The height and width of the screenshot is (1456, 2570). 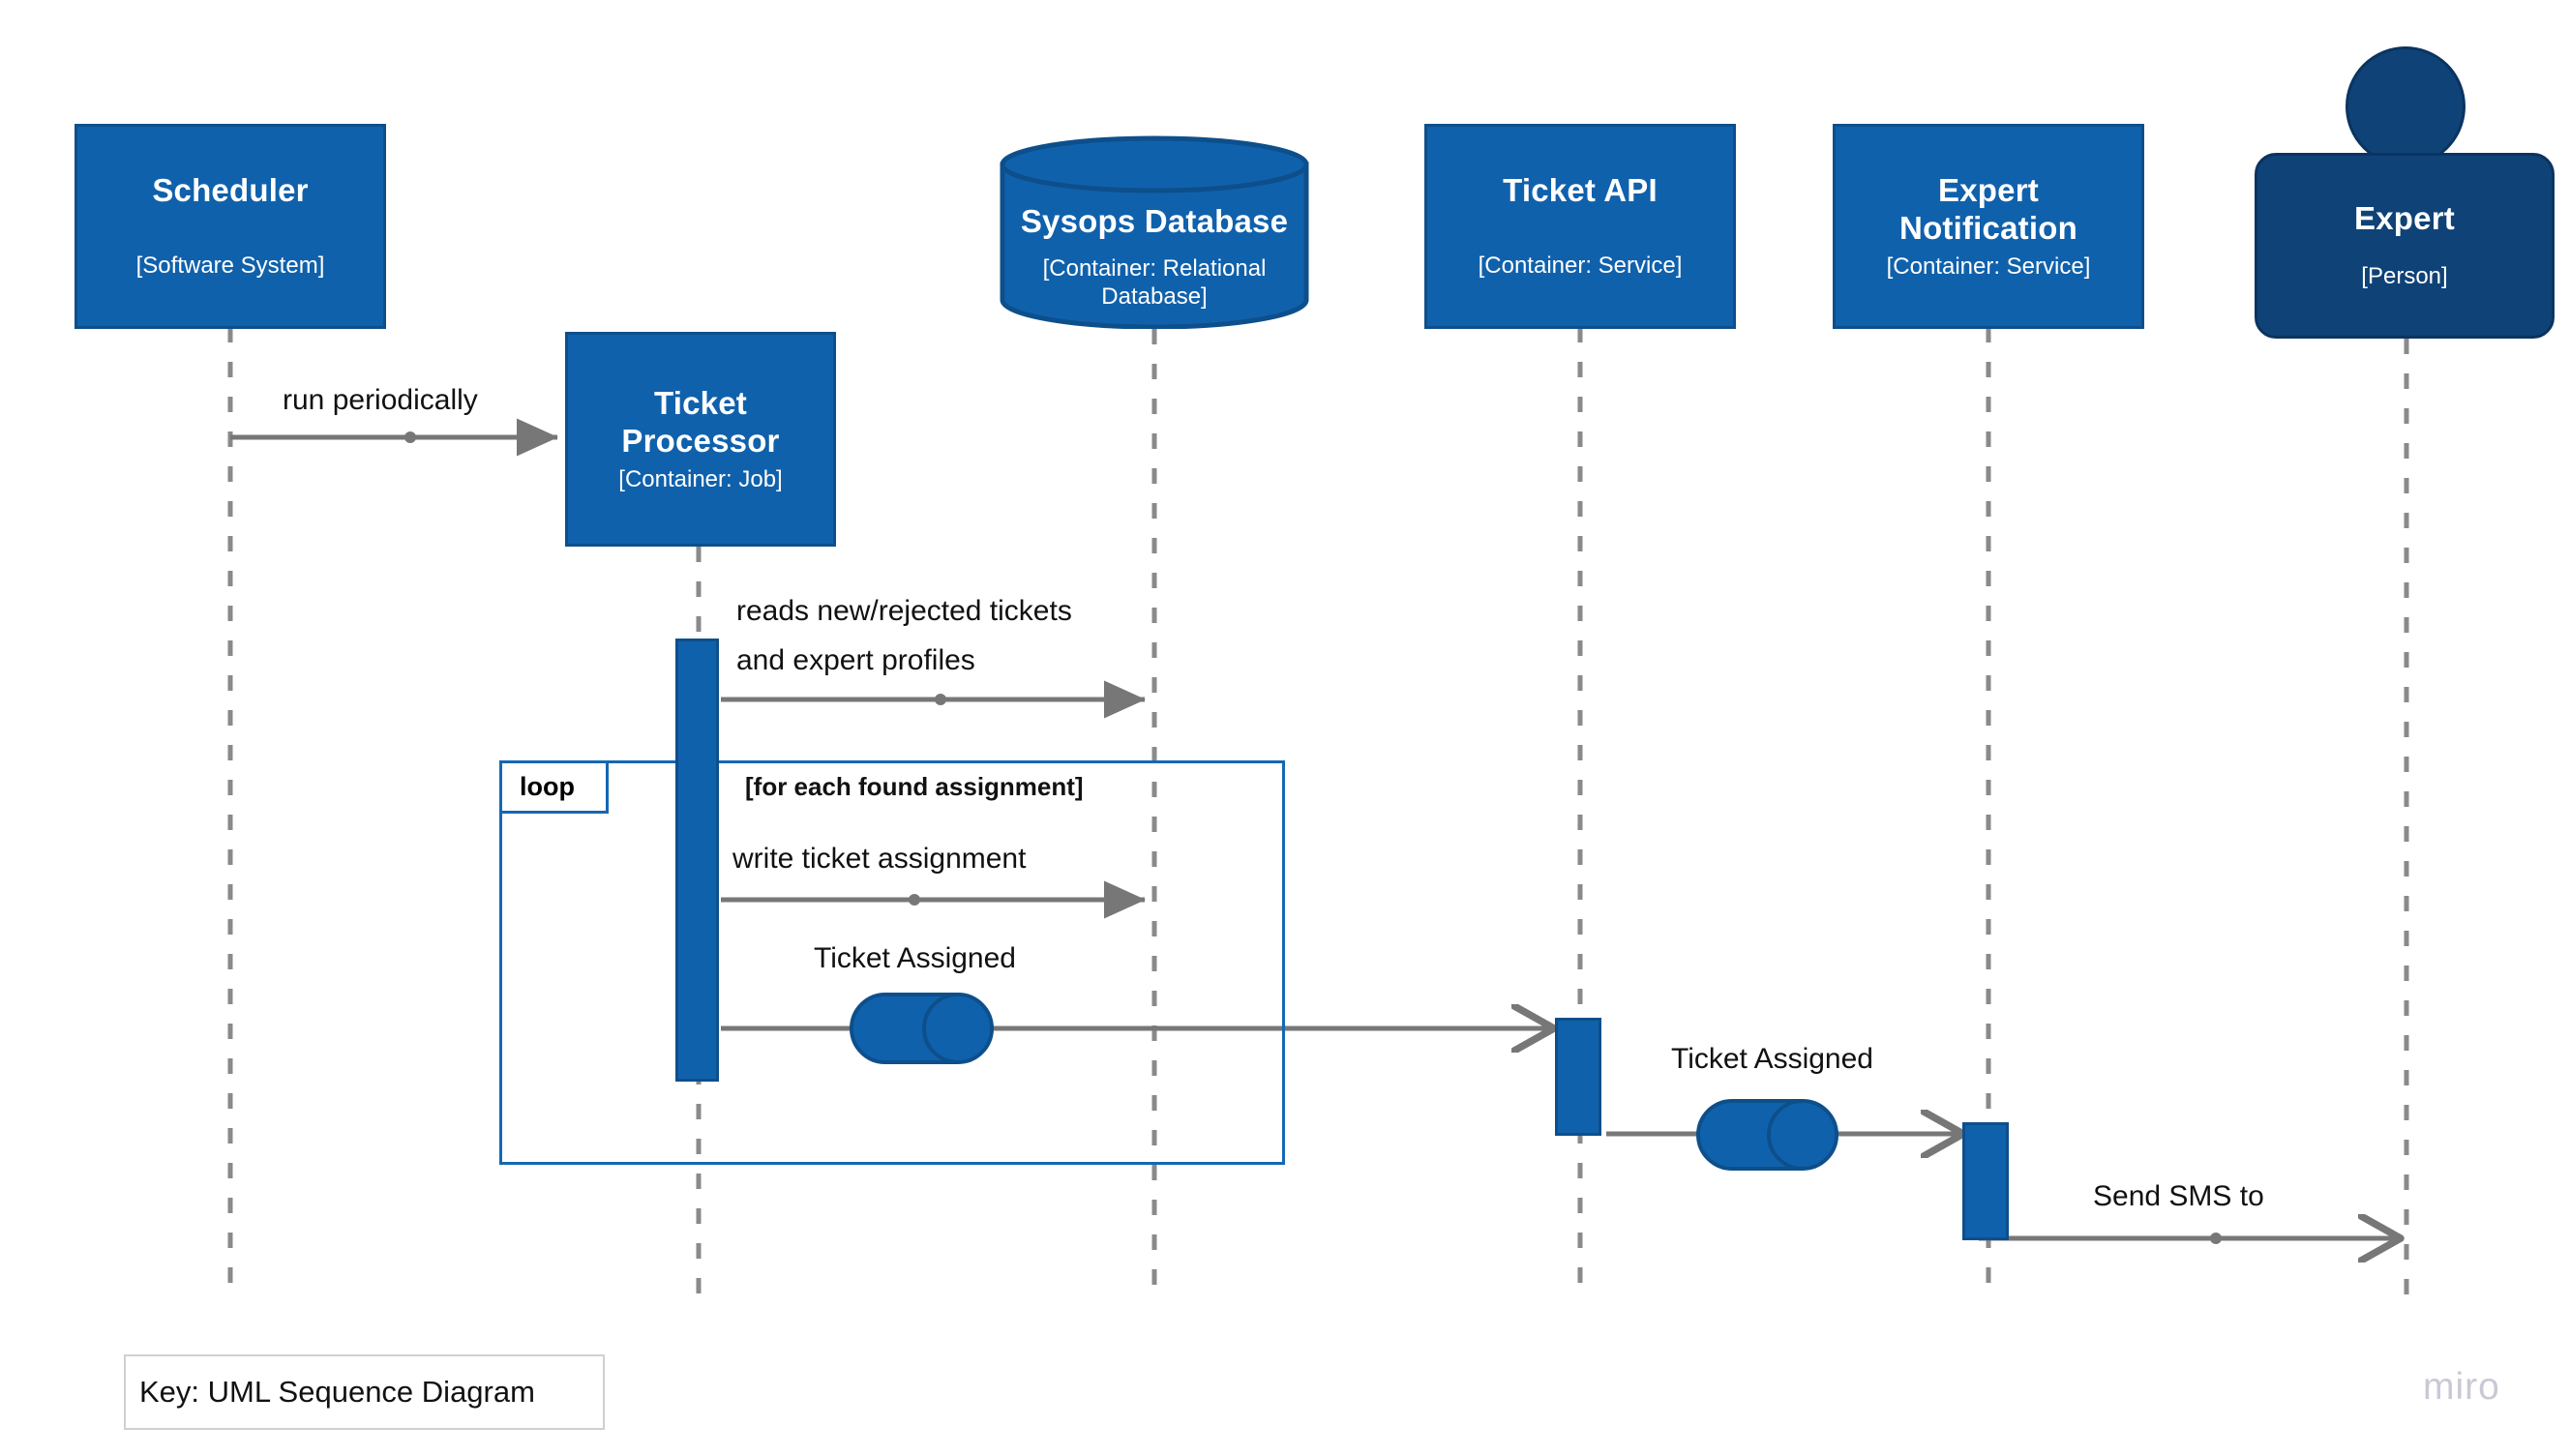 What do you see at coordinates (2406, 106) in the screenshot?
I see `person-head-icon` at bounding box center [2406, 106].